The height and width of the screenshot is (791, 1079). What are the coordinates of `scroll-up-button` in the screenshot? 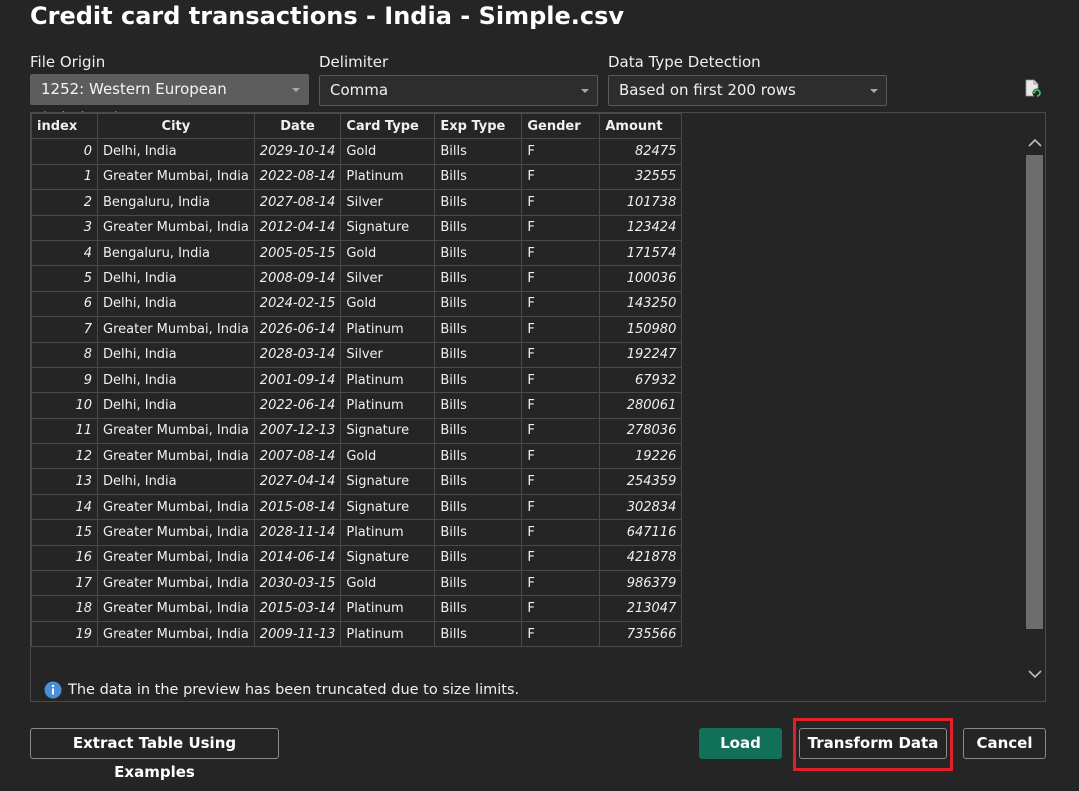 It's located at (1034, 142).